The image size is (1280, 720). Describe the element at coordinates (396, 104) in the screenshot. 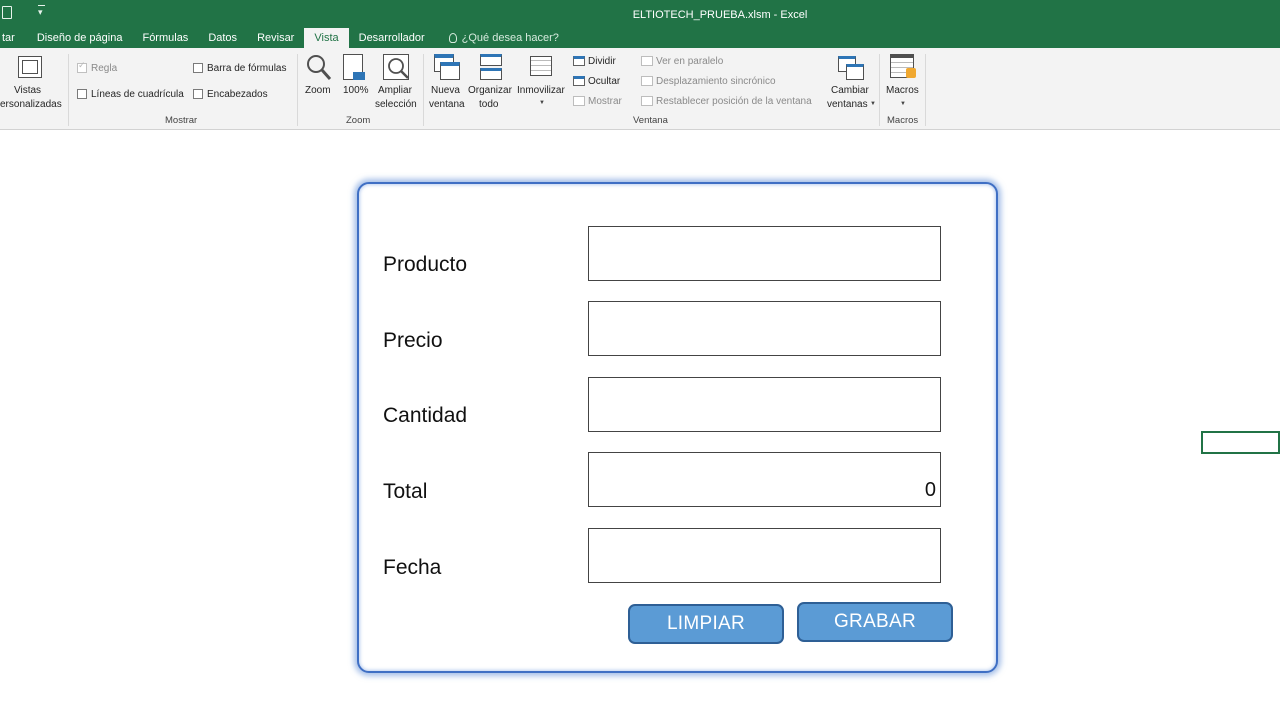

I see `zoom-selection-label-2: selección` at that location.